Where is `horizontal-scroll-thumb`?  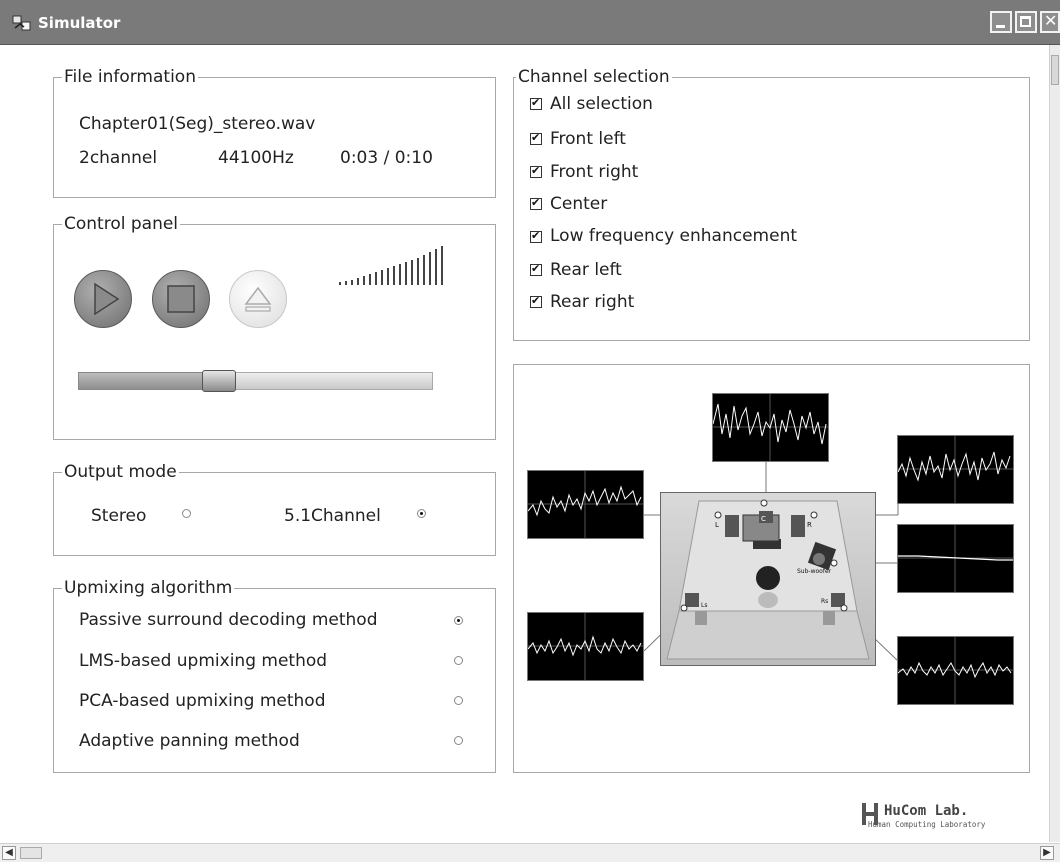
horizontal-scroll-thumb is located at coordinates (31, 853).